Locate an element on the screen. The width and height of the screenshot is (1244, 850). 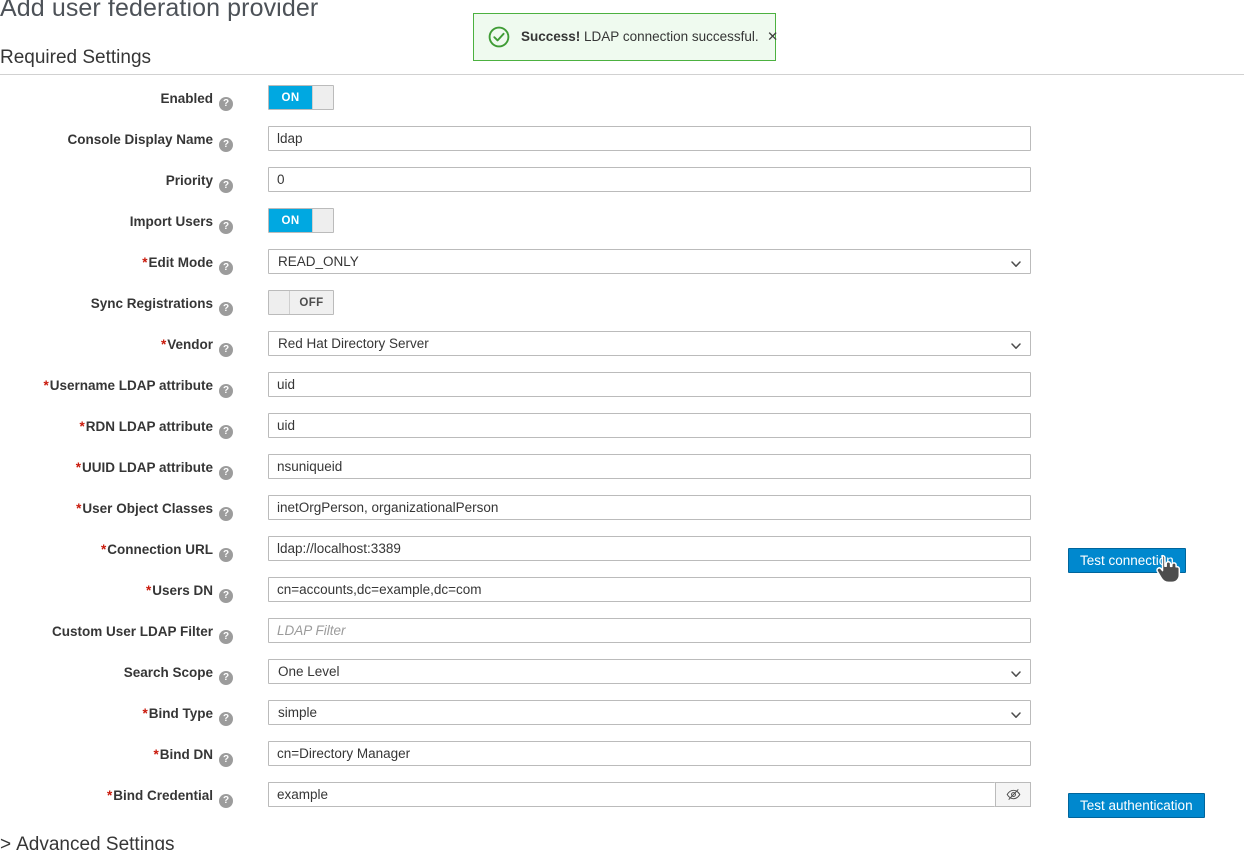
label-connection-url: *Connection URL? is located at coordinates (116, 548).